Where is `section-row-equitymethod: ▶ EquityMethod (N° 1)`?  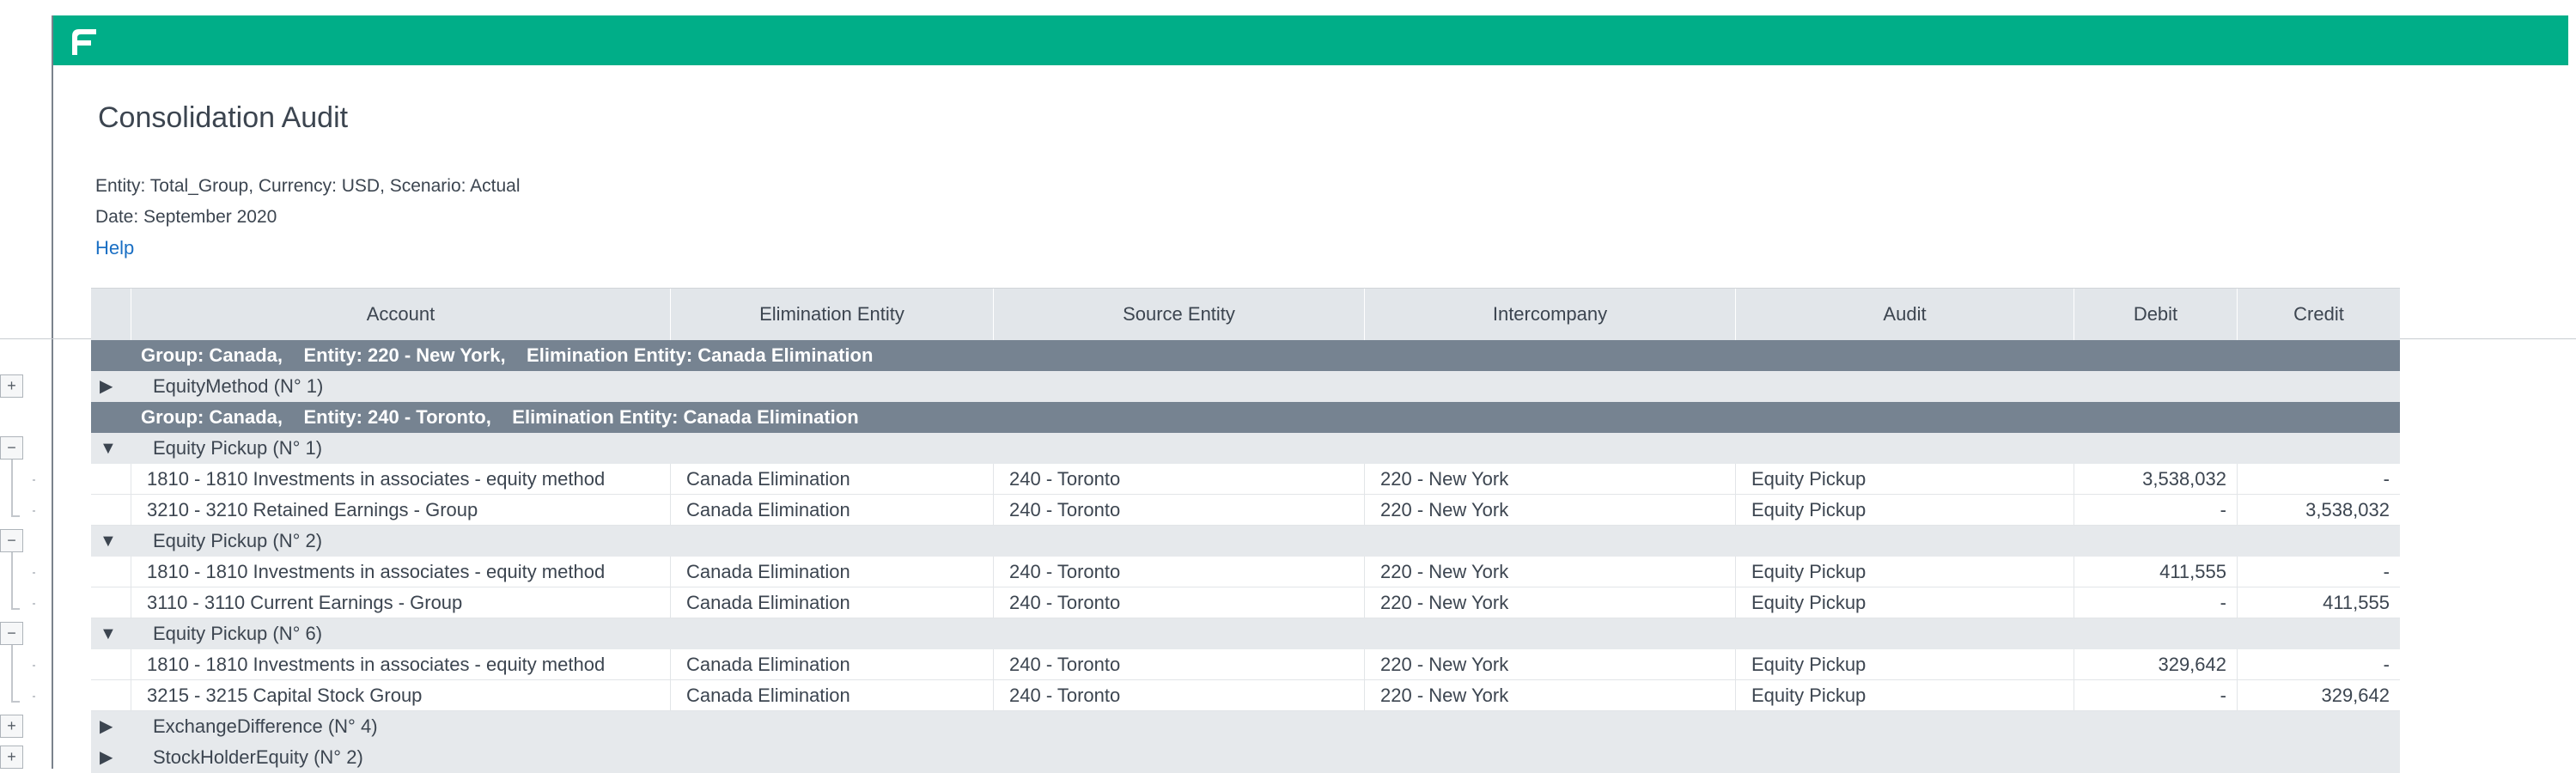 section-row-equitymethod: ▶ EquityMethod (N° 1) is located at coordinates (1245, 386).